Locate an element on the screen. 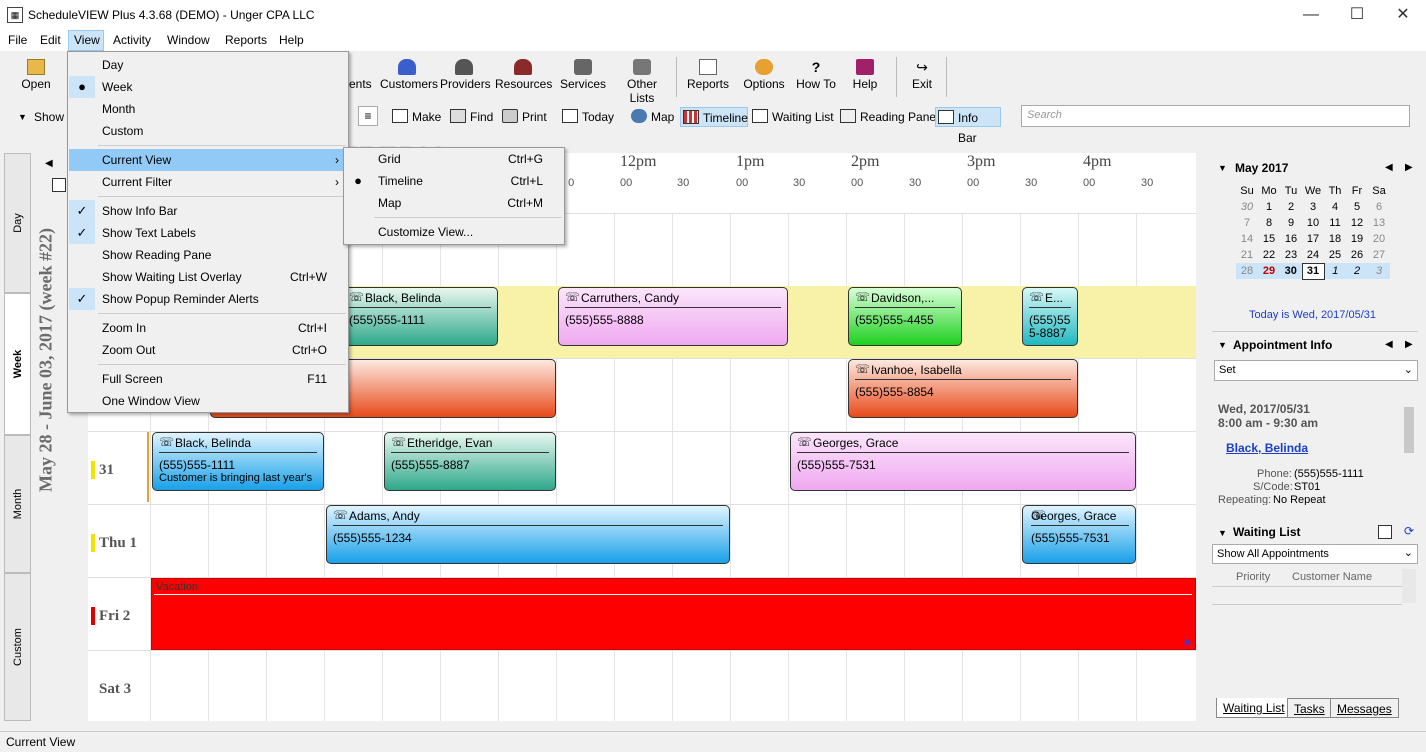 Image resolution: width=1426 pixels, height=752 pixels. appointment-davidson: Davidson,...(555)555-4455 is located at coordinates (905, 316).